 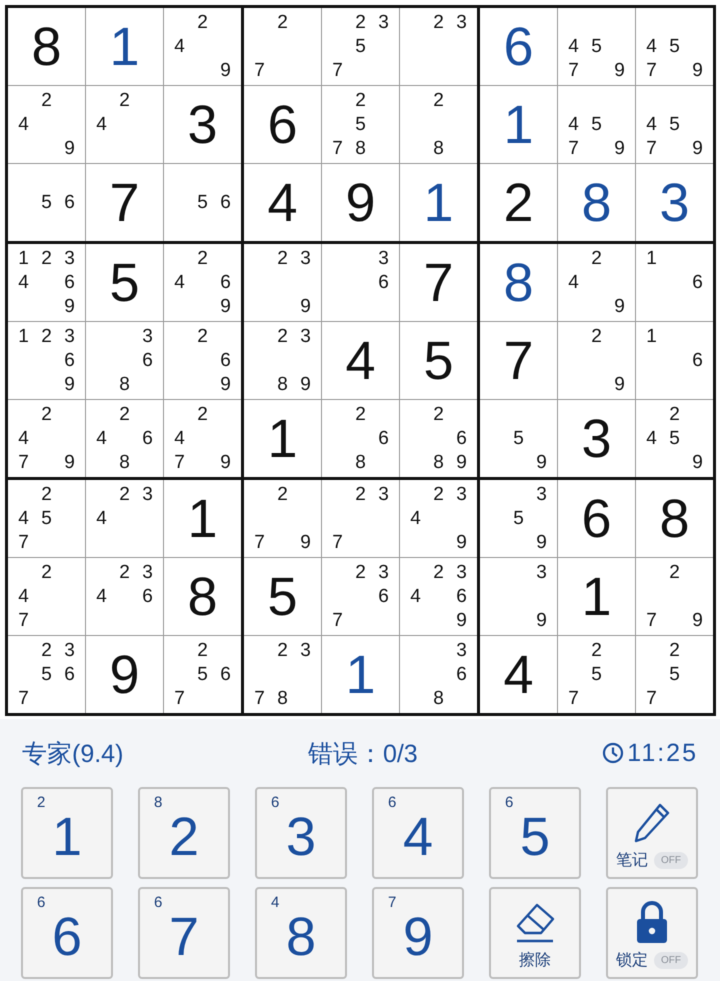 I want to click on number-key: 6 6, so click(x=67, y=933).